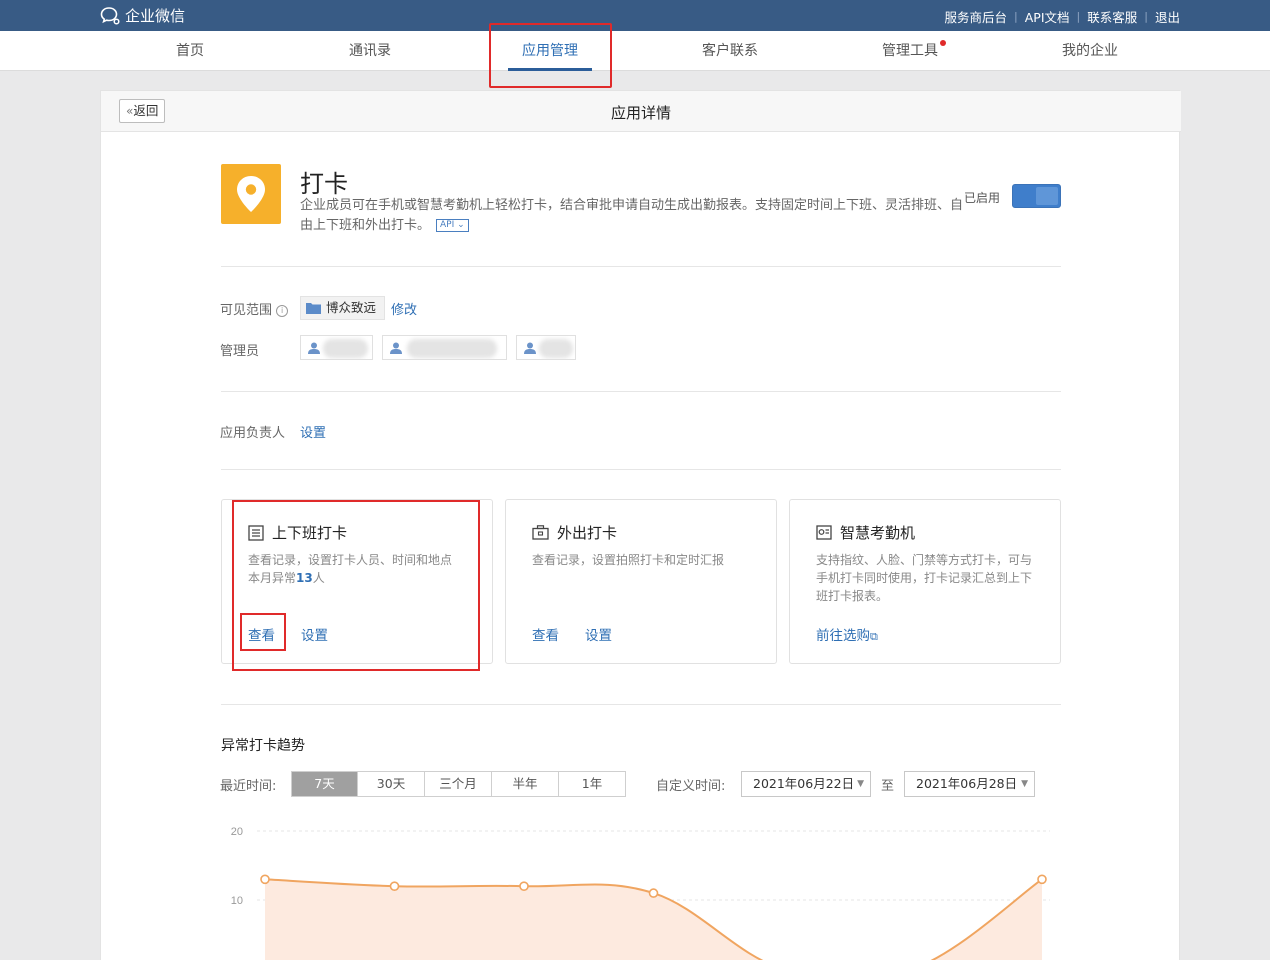  I want to click on go-purchase-link: 前往选购⧉, so click(847, 634).